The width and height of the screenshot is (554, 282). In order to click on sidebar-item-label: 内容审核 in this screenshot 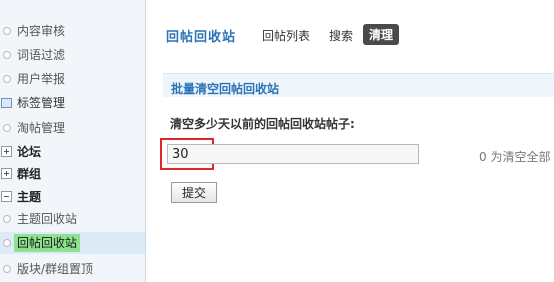, I will do `click(41, 31)`.